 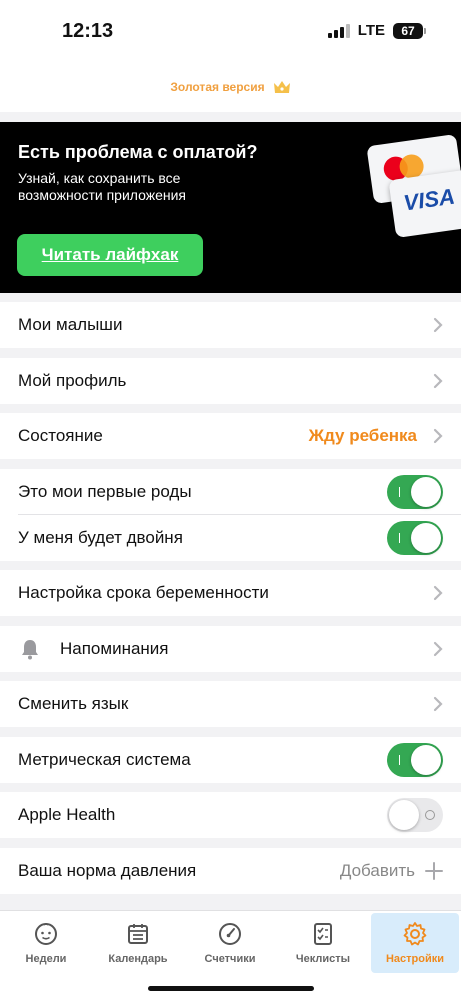 I want to click on my-profile-row: Мой профиль, so click(x=230, y=381).